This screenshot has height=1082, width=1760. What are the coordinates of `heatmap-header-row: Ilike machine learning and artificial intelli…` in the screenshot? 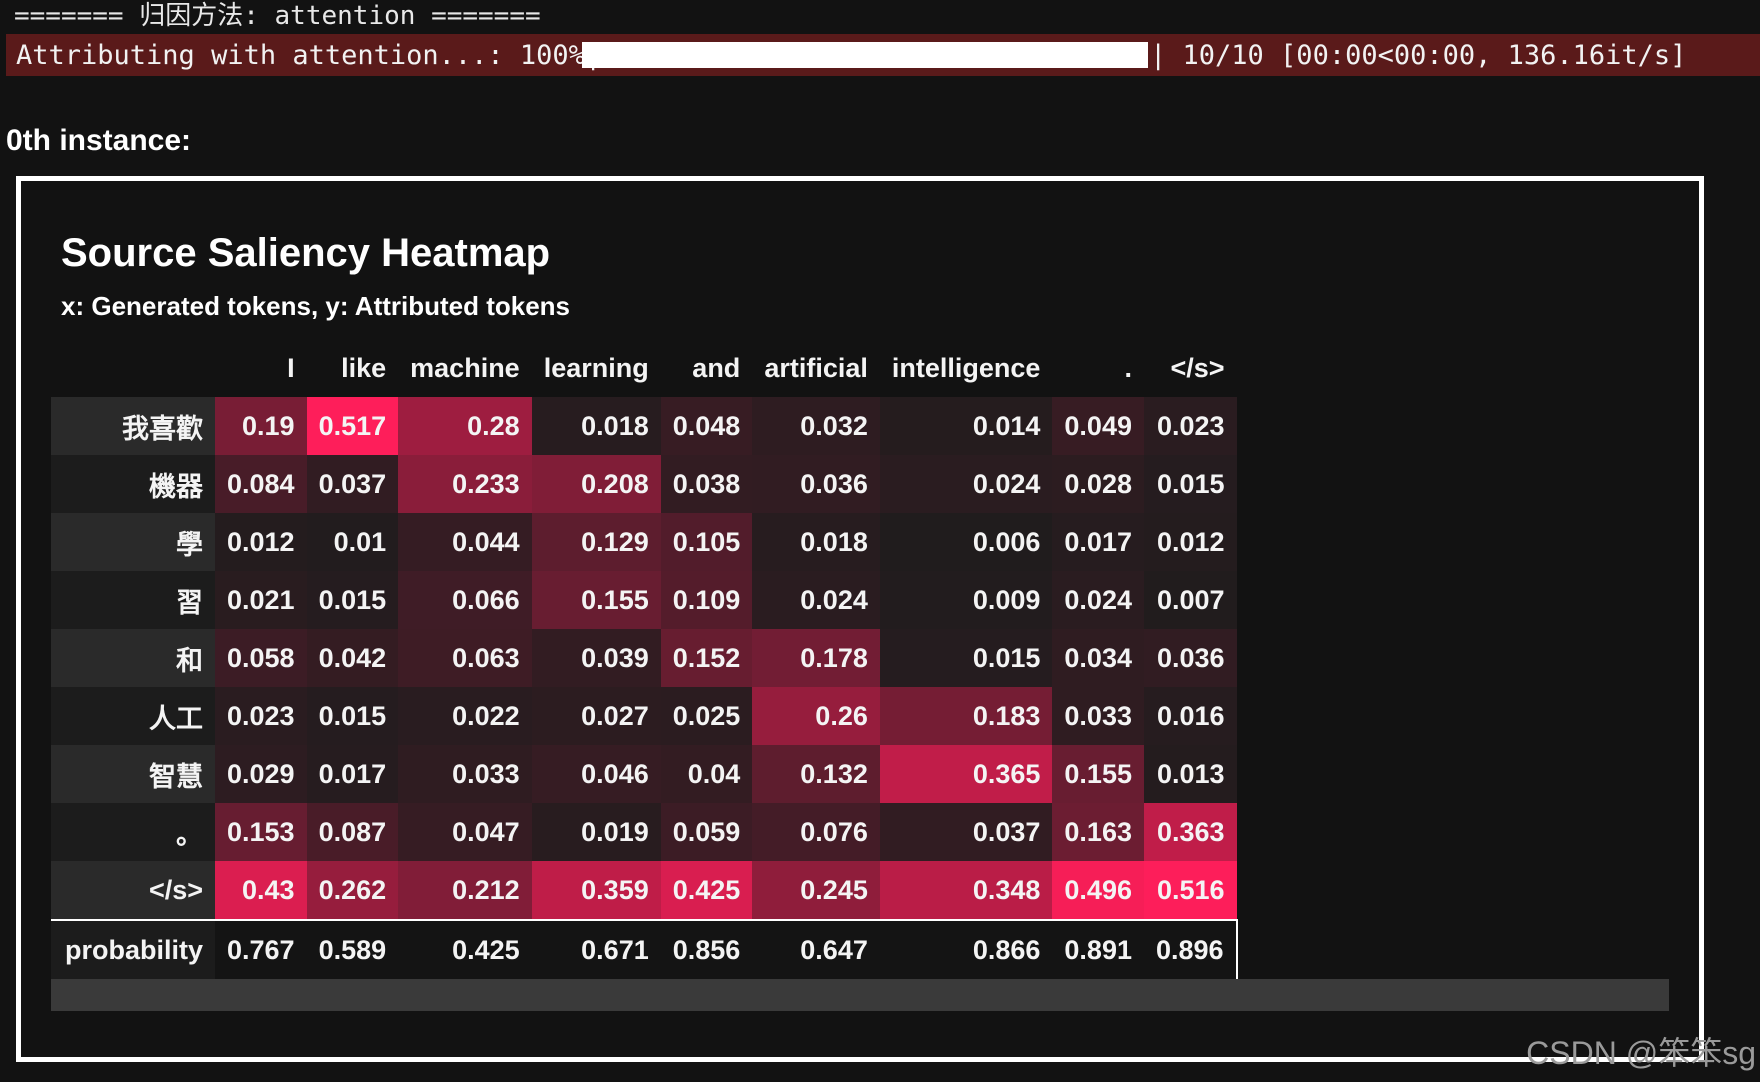 It's located at (644, 368).